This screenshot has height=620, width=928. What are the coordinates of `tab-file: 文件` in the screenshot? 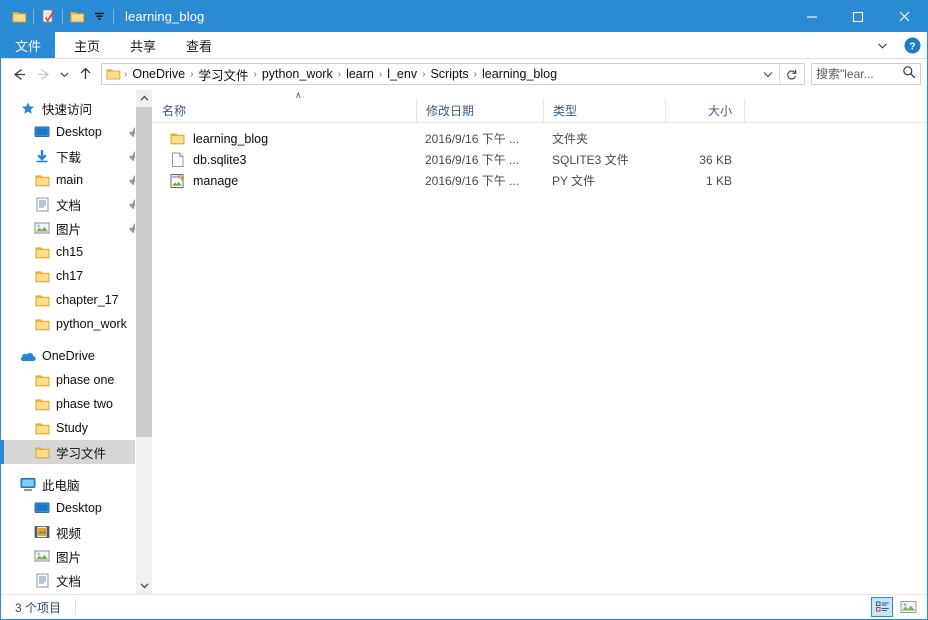 It's located at (28, 45).